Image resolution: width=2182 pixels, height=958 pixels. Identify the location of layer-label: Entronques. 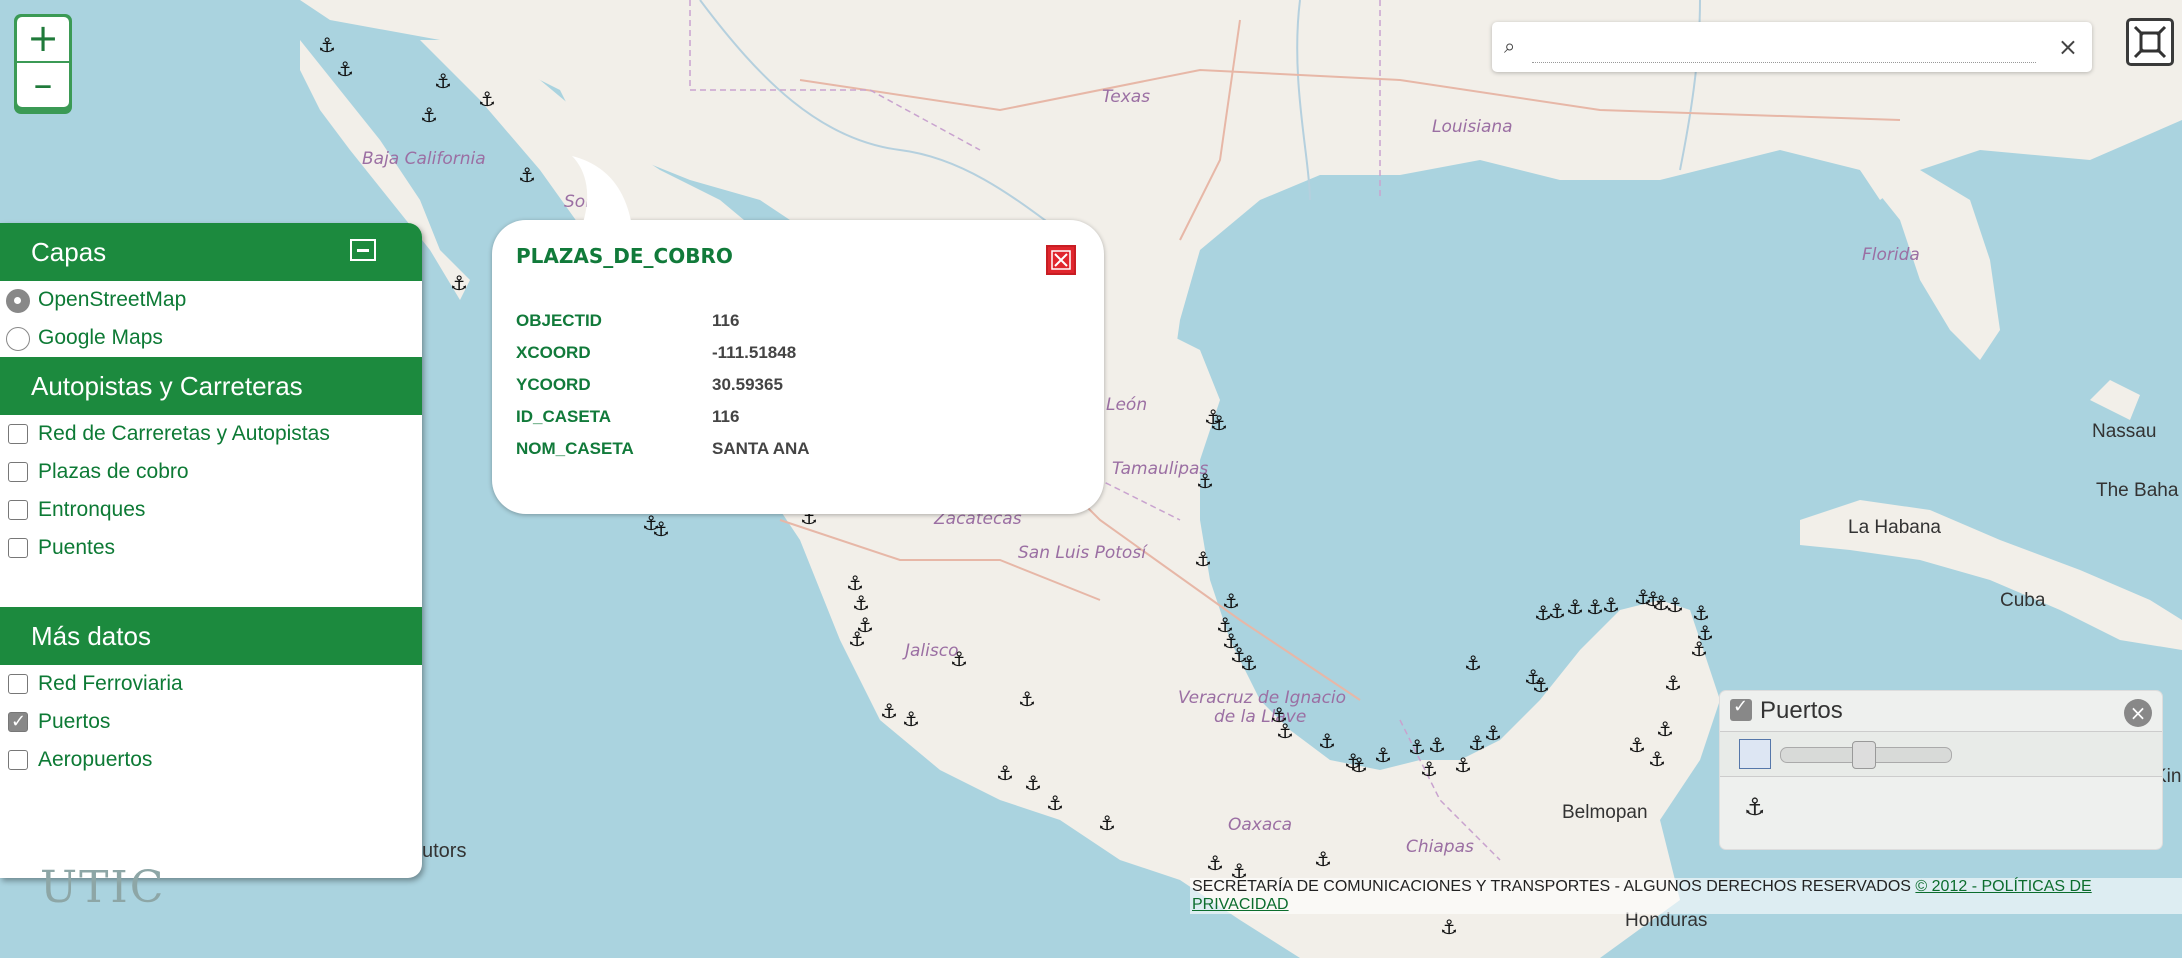
(92, 509).